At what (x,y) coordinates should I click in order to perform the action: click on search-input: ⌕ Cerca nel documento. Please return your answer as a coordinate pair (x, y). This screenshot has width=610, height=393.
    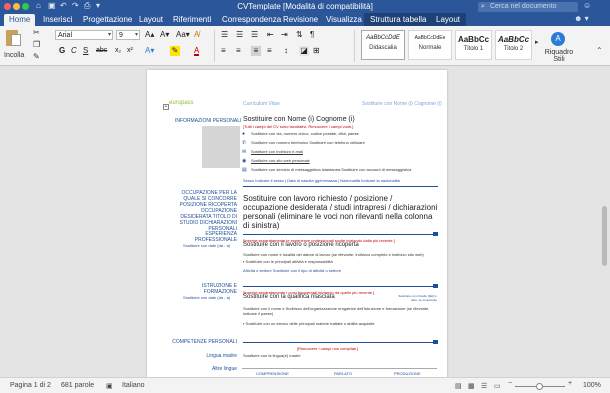
    Looking at the image, I should click on (528, 7).